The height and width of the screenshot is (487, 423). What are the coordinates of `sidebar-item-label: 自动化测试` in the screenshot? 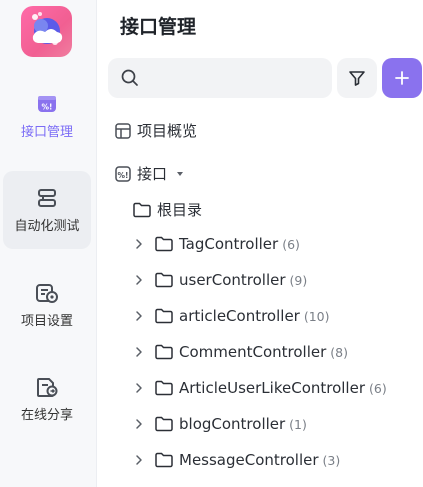 It's located at (47, 226).